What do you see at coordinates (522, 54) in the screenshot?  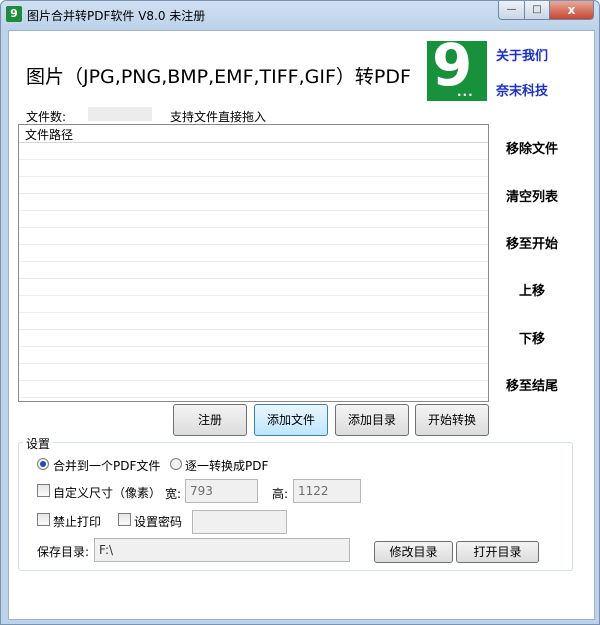 I see `about-us-link: 关于我们` at bounding box center [522, 54].